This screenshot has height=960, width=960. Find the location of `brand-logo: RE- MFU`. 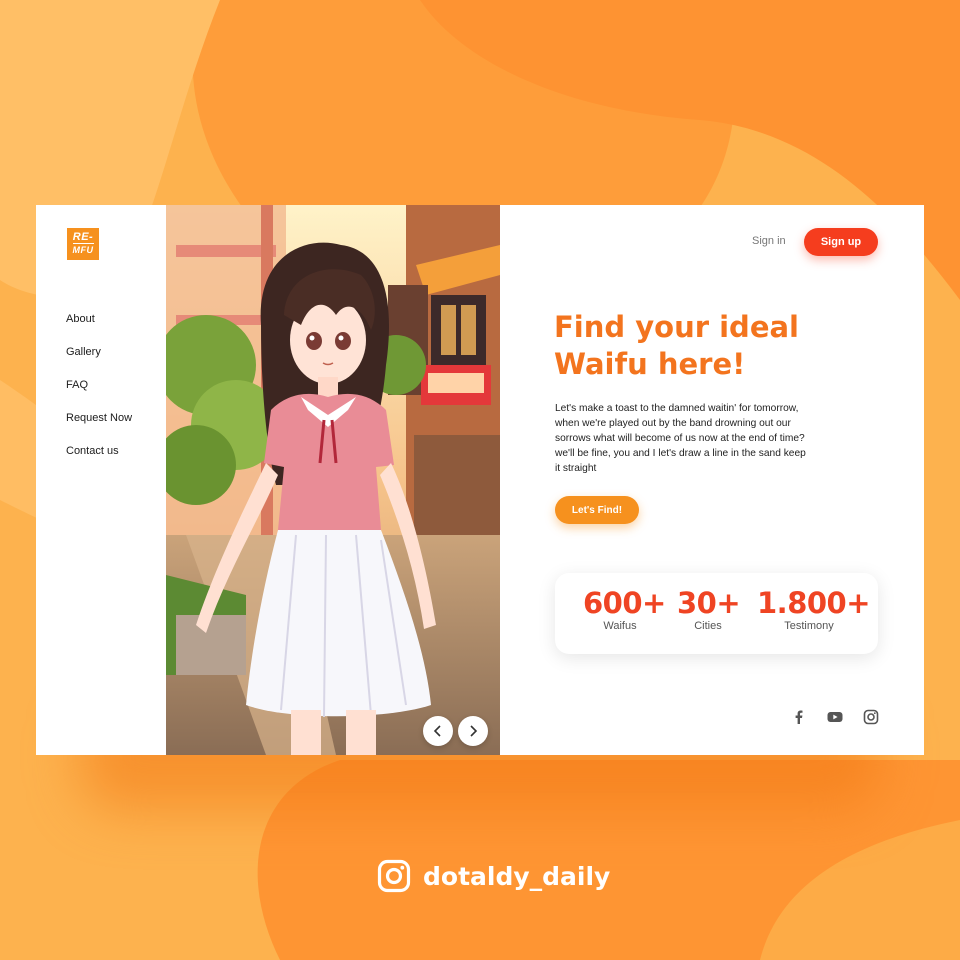

brand-logo: RE- MFU is located at coordinates (83, 244).